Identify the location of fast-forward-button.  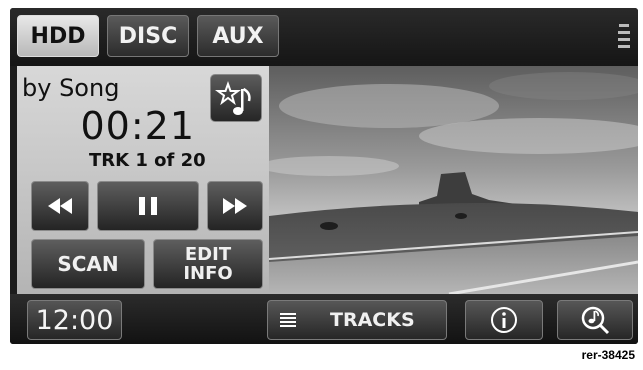
(235, 206).